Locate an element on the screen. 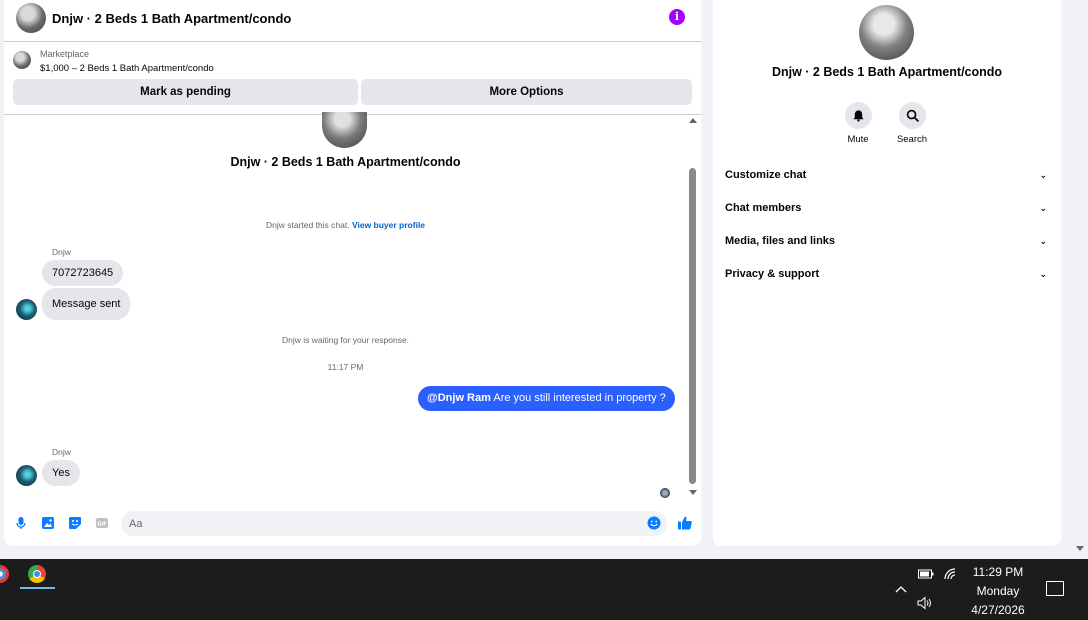  chrome-icon is located at coordinates (37, 574).